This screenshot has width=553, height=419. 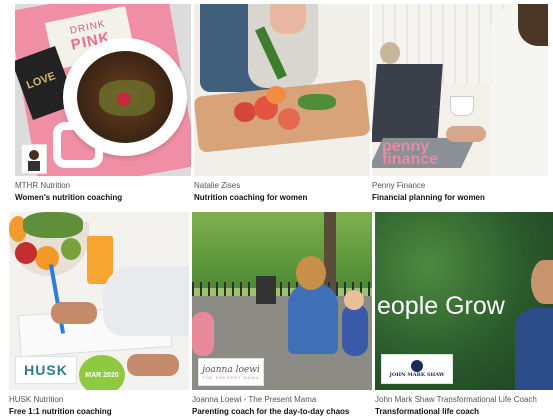 What do you see at coordinates (250, 197) in the screenshot?
I see `card-title: Nutrition coaching for women` at bounding box center [250, 197].